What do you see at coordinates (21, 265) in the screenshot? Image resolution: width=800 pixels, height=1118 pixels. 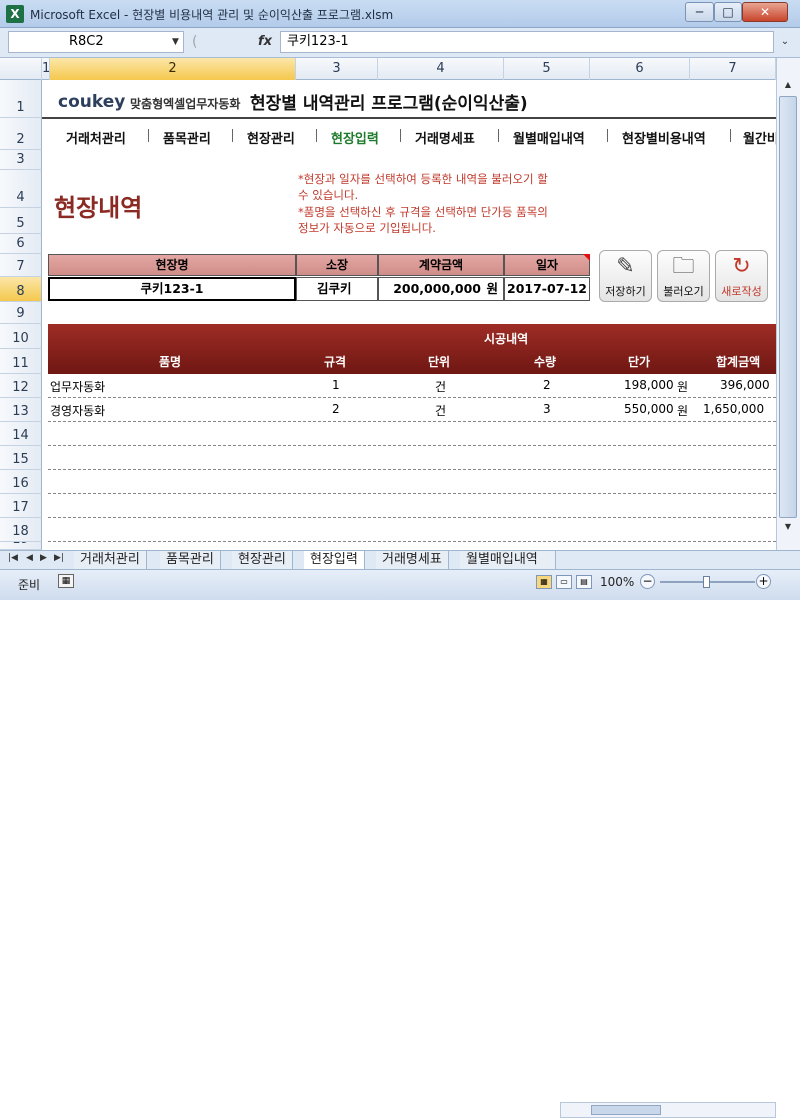 I see `row-header: 7` at bounding box center [21, 265].